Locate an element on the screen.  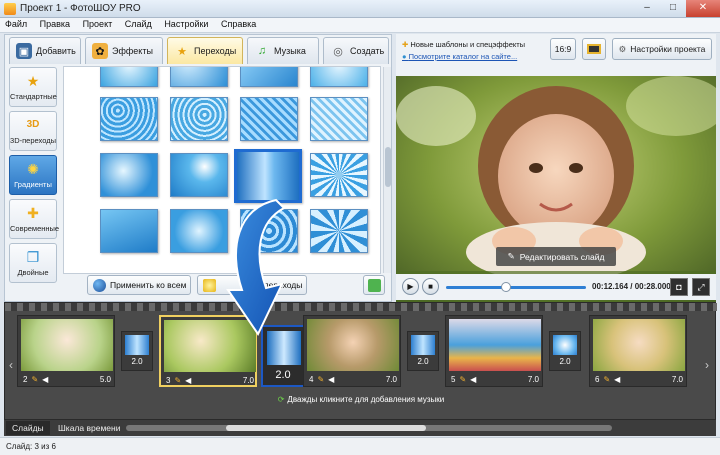
menu-slide: Слайд is located at coordinates (138, 24).